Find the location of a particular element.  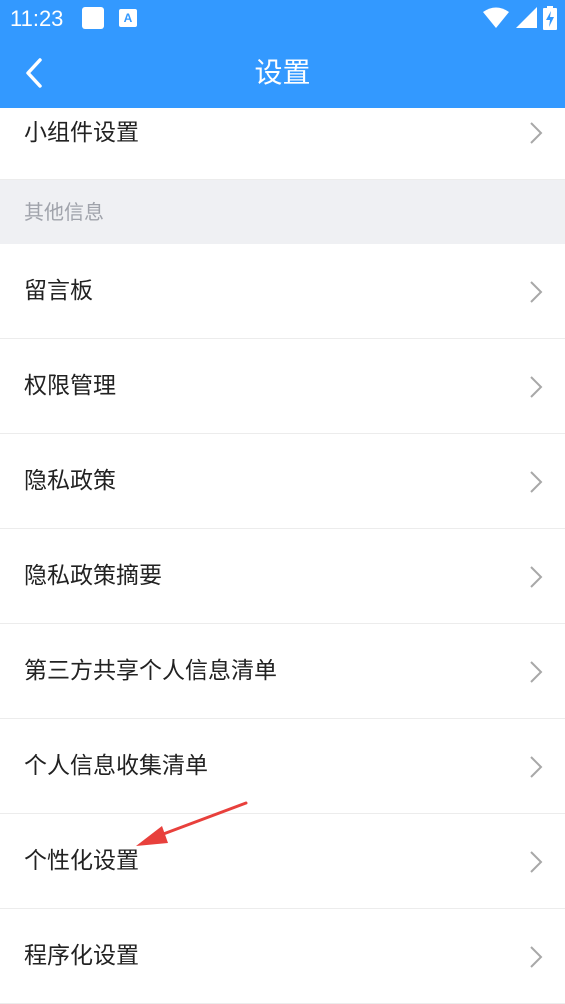

signal-icon is located at coordinates (526, 17).